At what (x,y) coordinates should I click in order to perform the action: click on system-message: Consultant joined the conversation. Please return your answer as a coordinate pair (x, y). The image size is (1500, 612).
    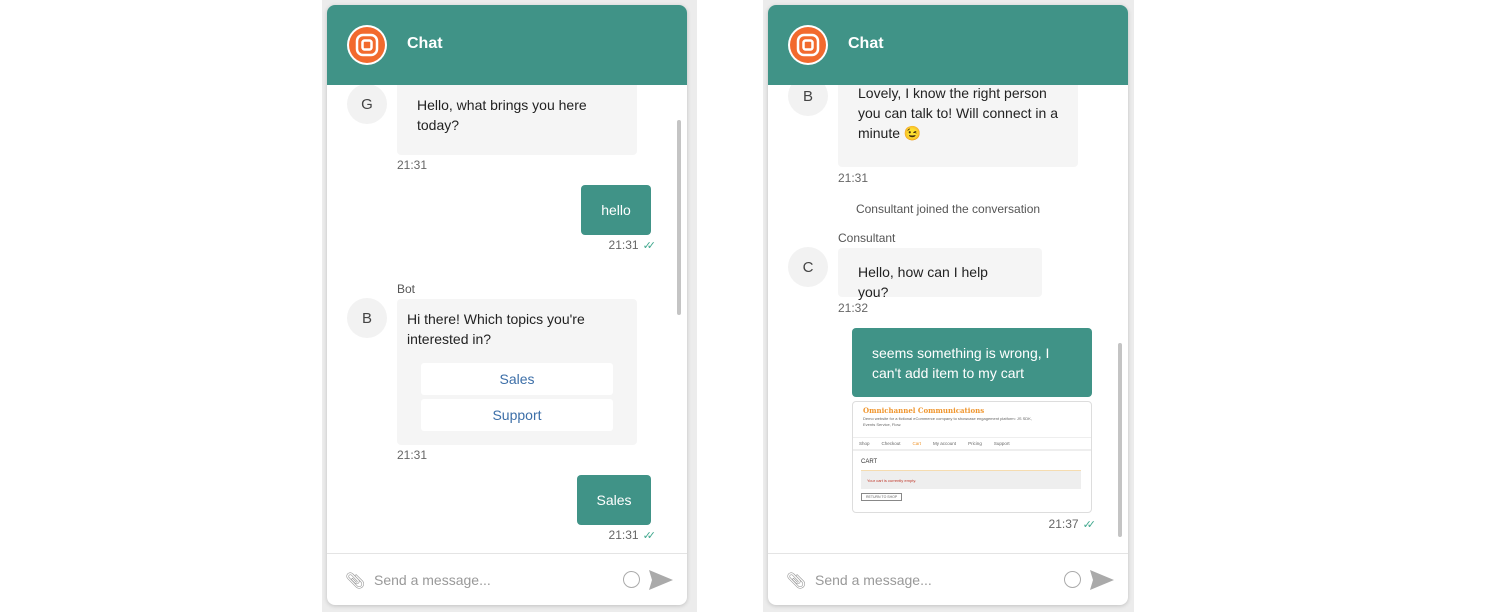
    Looking at the image, I should click on (948, 209).